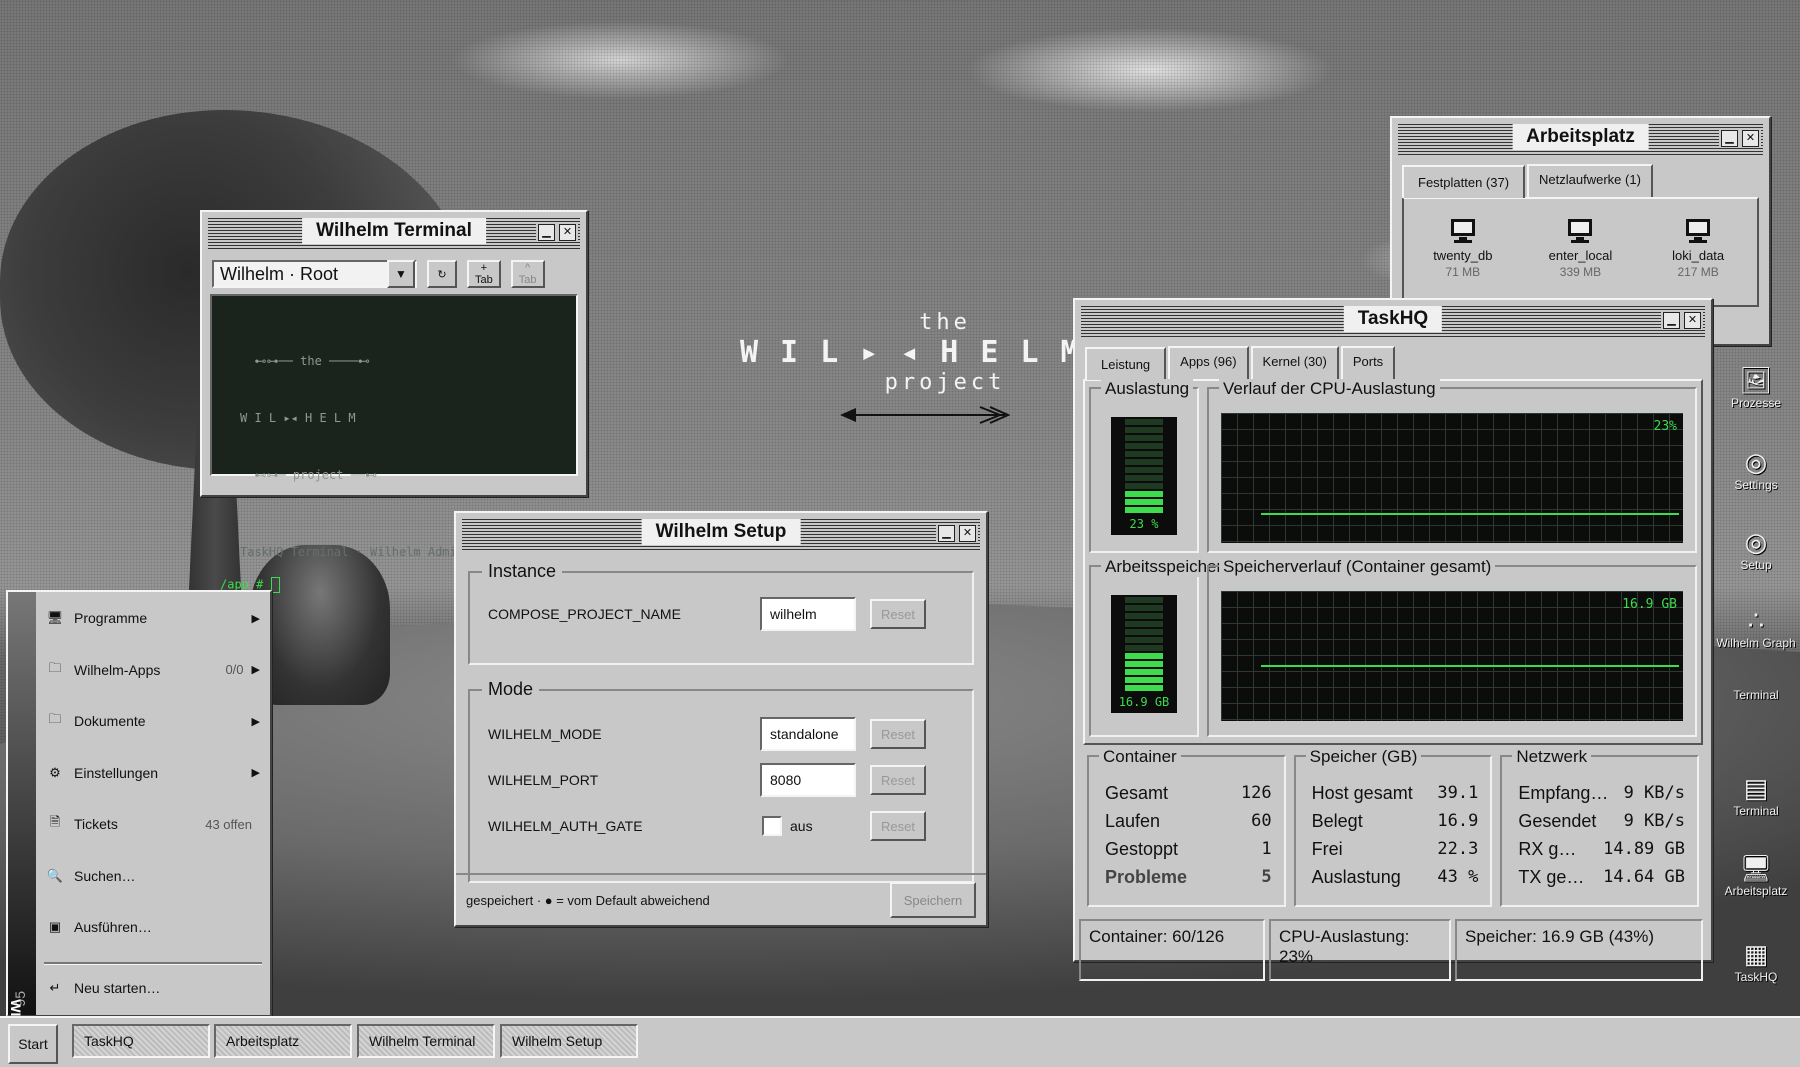 This screenshot has height=1067, width=1800. Describe the element at coordinates (1142, 848) in the screenshot. I see `stat-key: Gestoppt` at that location.